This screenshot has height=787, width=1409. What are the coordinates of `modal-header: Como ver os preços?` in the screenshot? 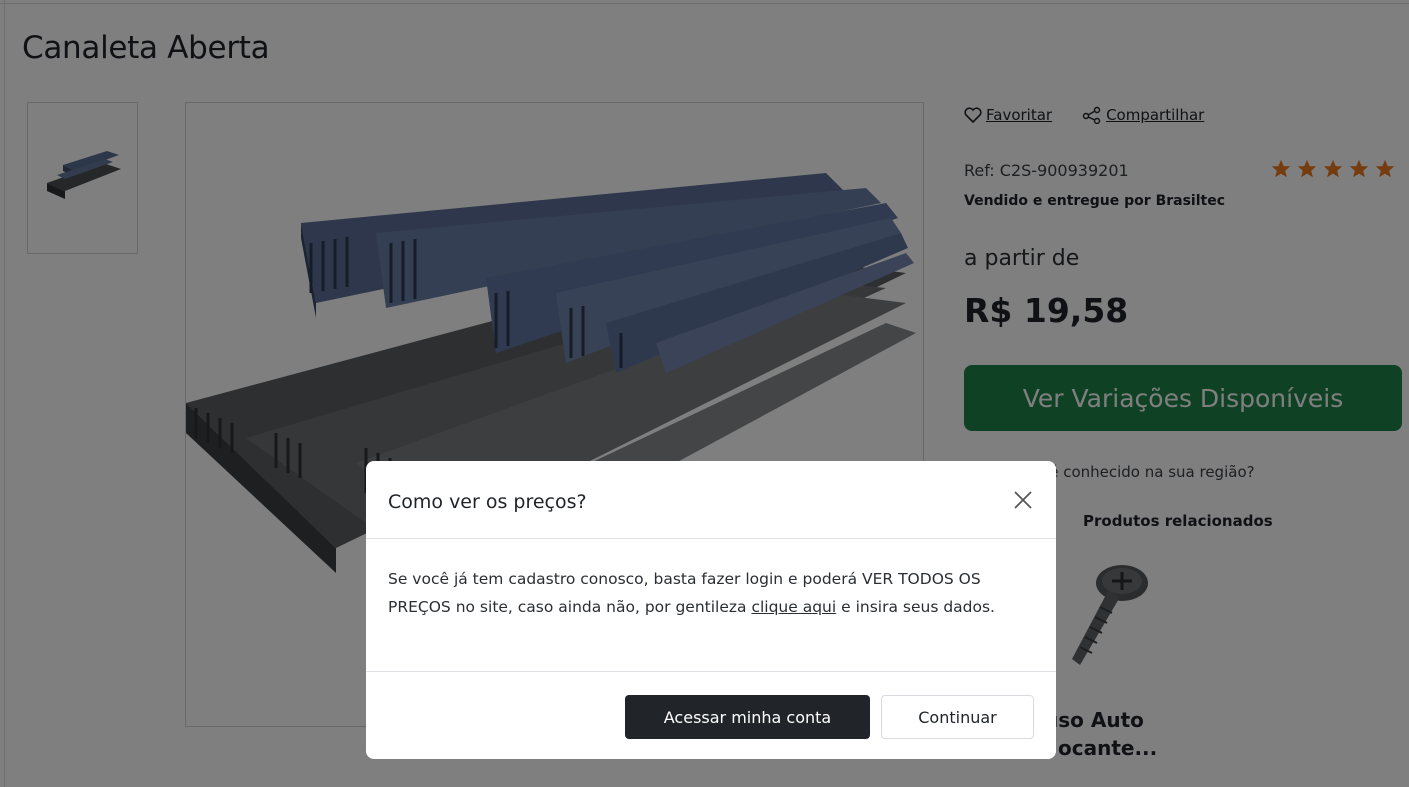 It's located at (711, 500).